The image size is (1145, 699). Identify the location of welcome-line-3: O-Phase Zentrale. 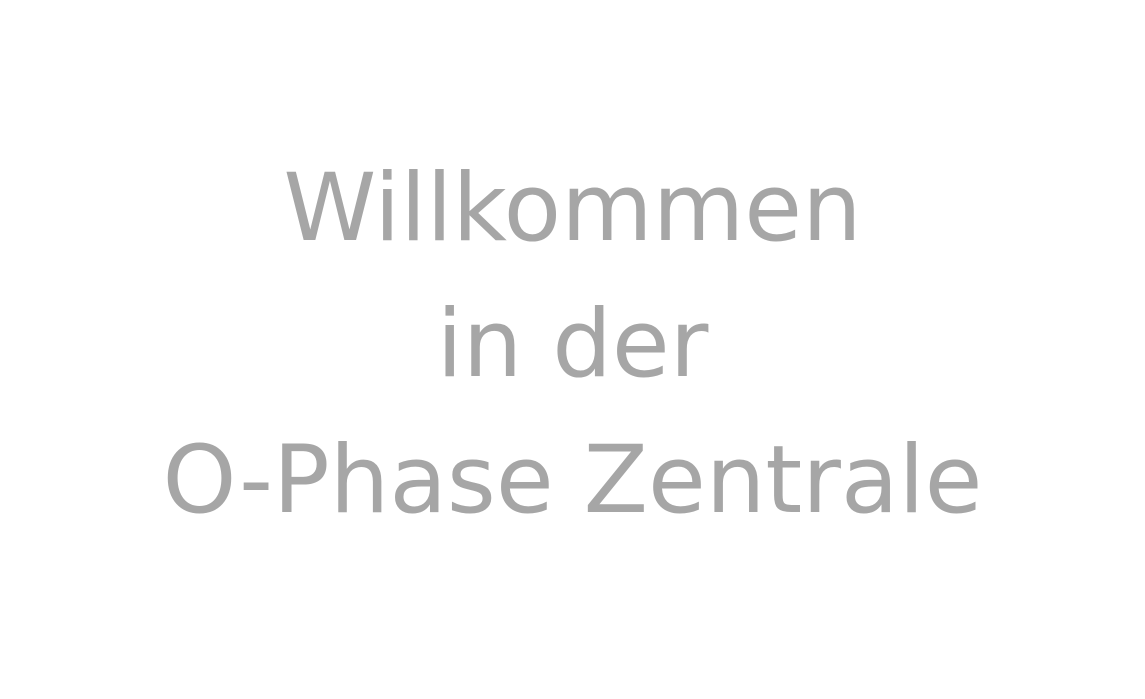
(572, 480).